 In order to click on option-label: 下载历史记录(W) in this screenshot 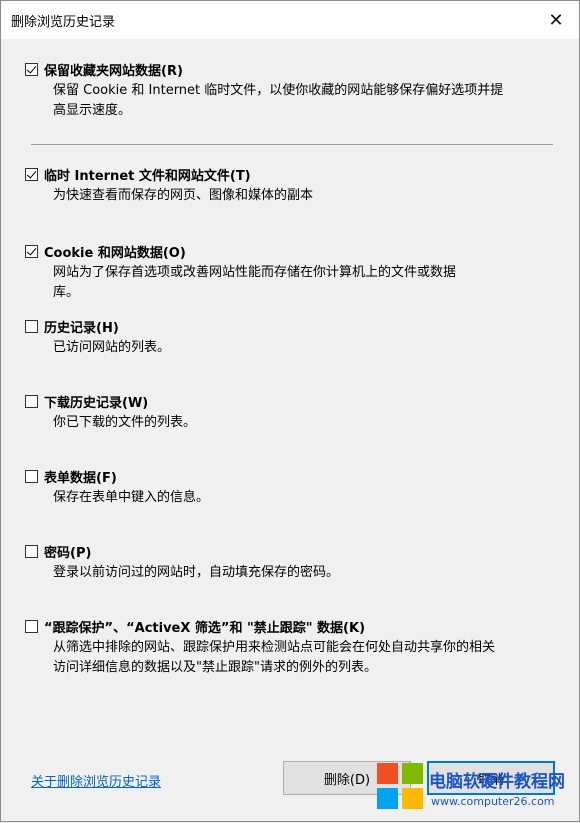, I will do `click(96, 401)`.